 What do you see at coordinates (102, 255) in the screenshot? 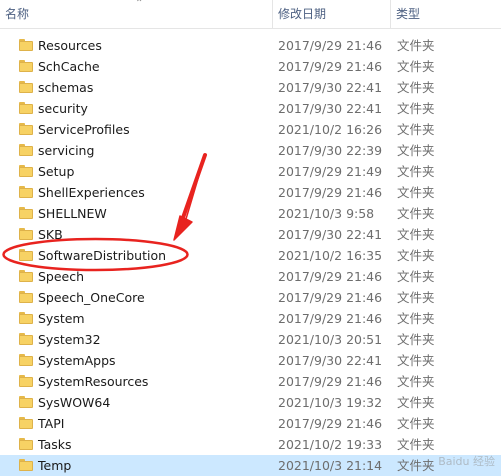
I see `file-name: SoftwareDistribution` at bounding box center [102, 255].